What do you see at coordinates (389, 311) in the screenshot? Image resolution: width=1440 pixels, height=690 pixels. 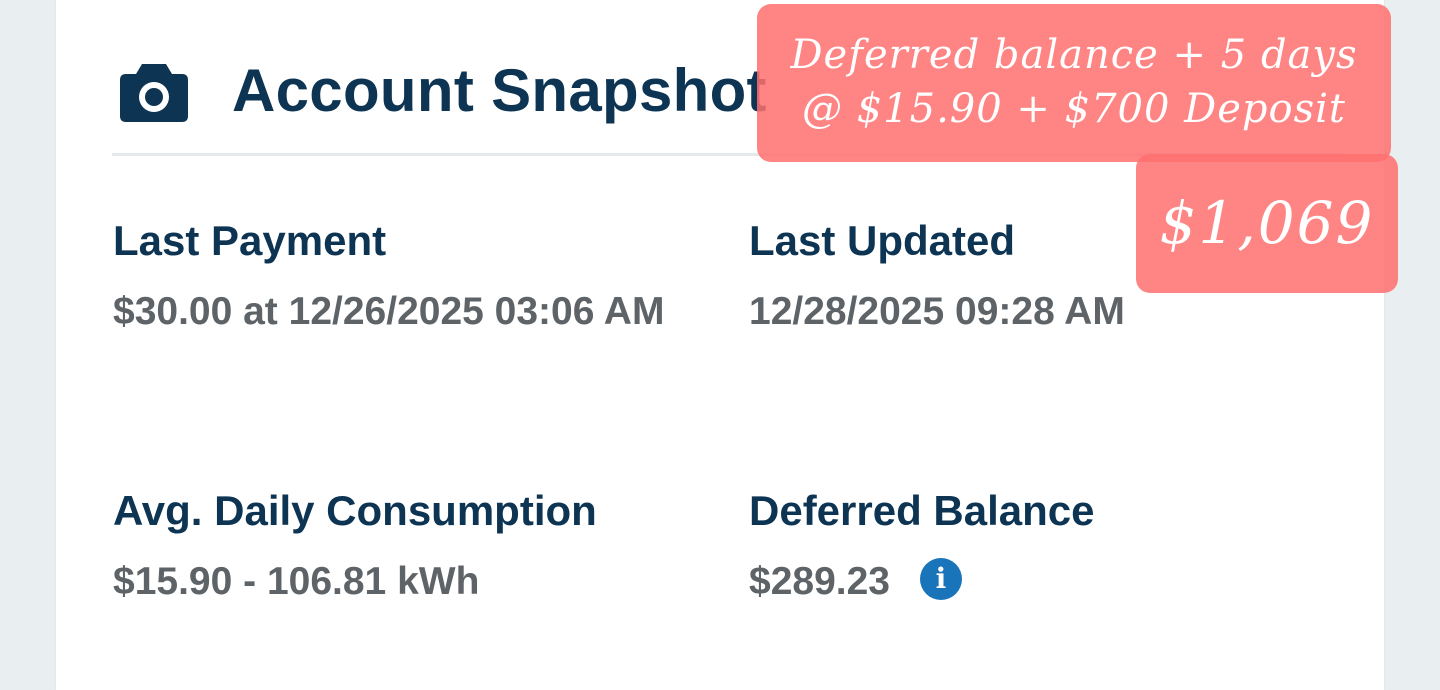 I see `last-payment-value: $30.00 at 12/26/2025 03:06 AM` at bounding box center [389, 311].